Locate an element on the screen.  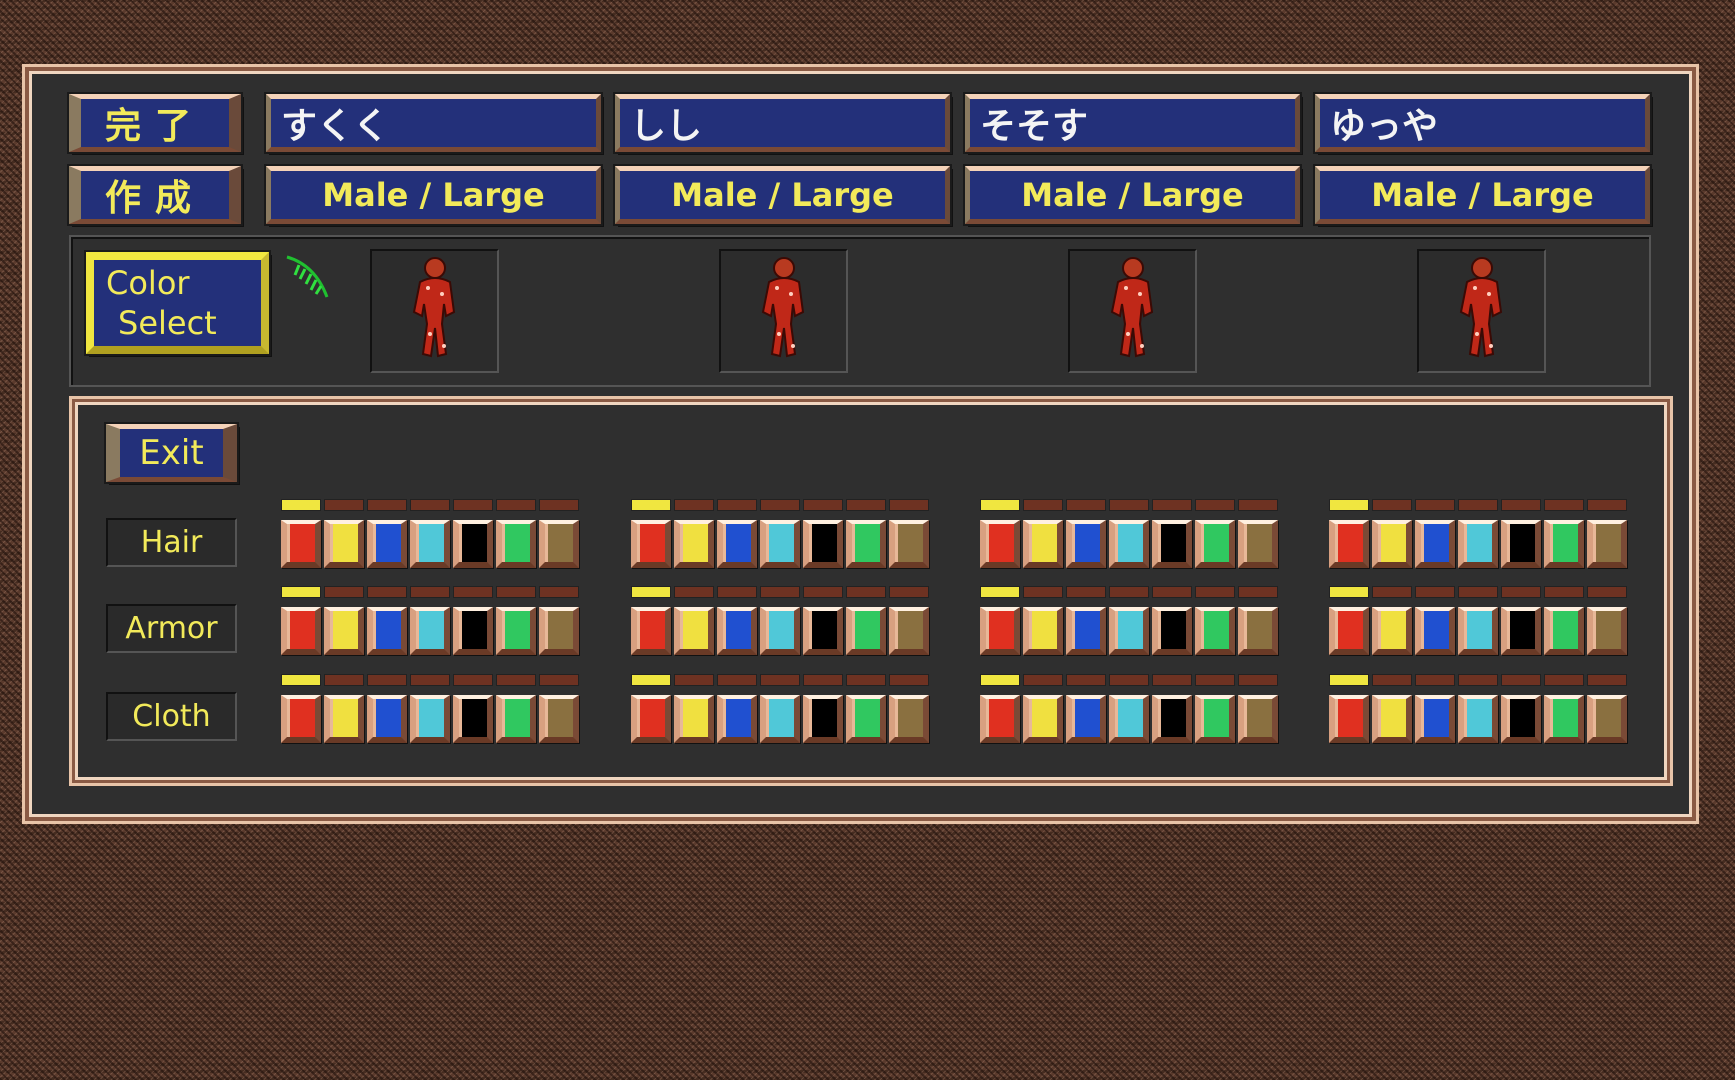
color-select-button: Color Select is located at coordinates (177, 303).